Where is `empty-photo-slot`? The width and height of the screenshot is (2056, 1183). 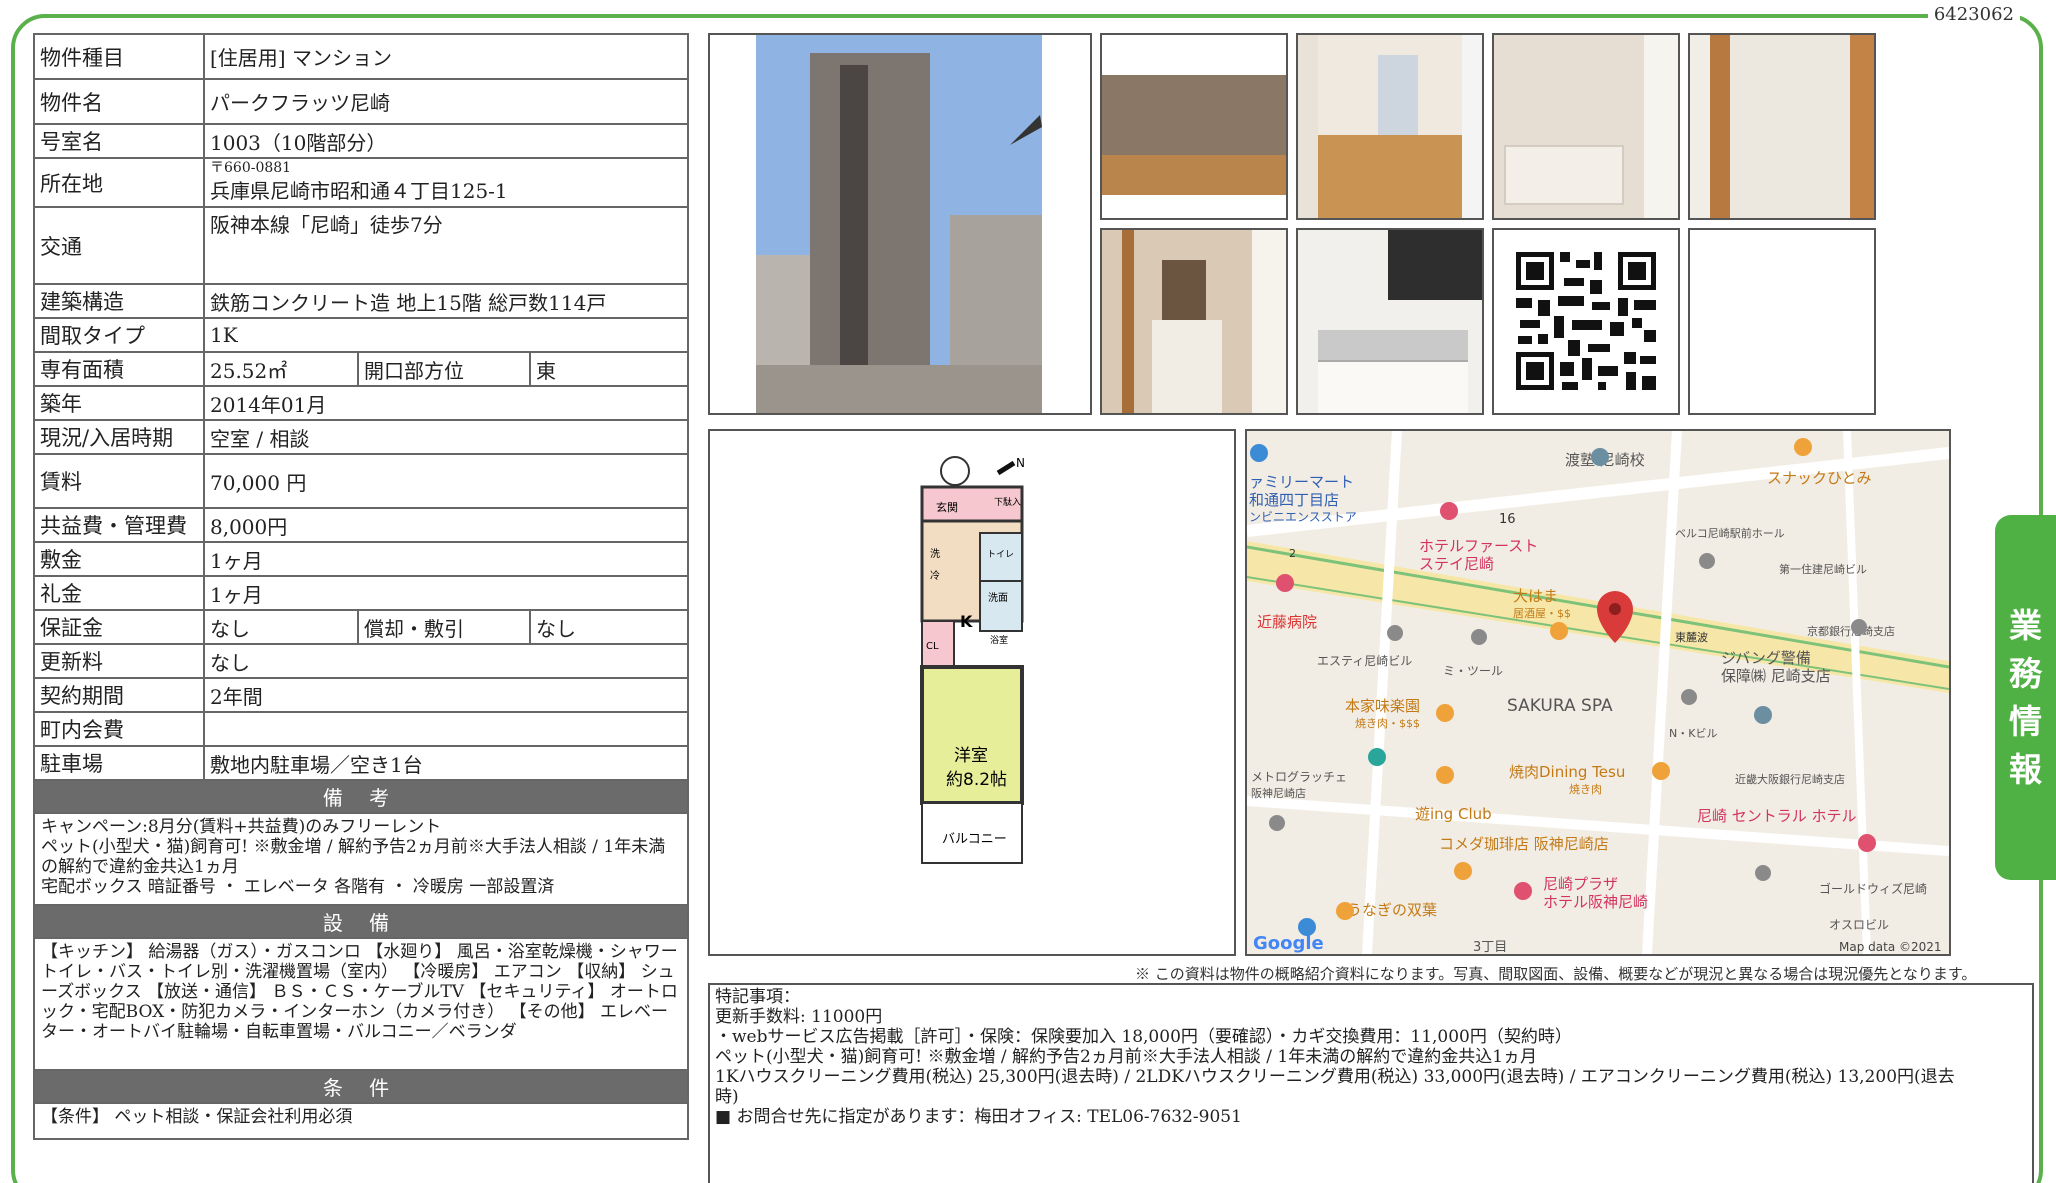 empty-photo-slot is located at coordinates (1782, 321).